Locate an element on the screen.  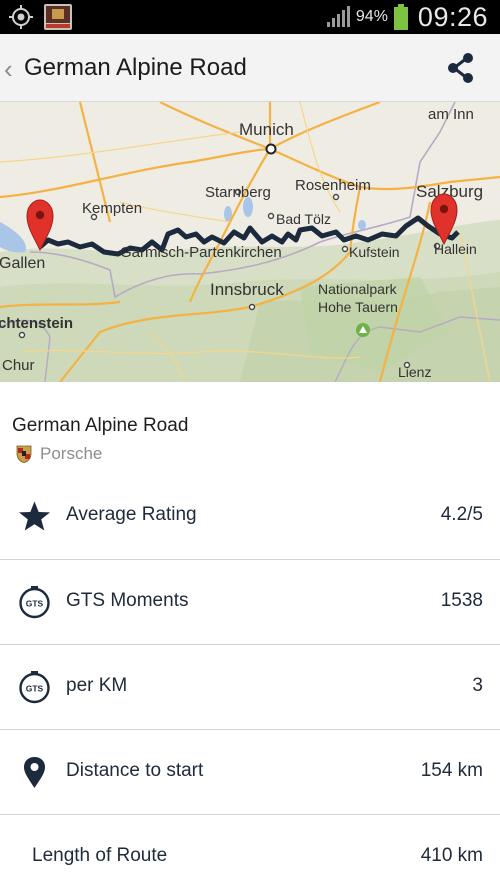
stat-row-distance-to-start: Distance to start 154 km is located at coordinates (250, 771).